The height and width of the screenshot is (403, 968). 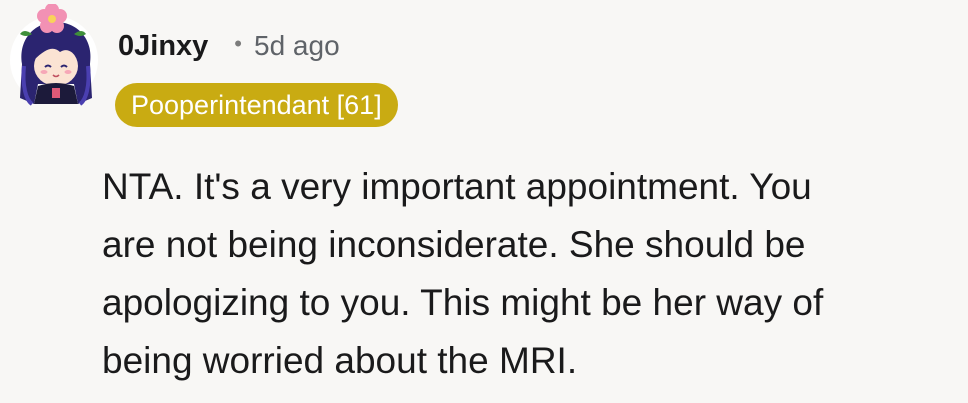 I want to click on user-flair-badge: Pooperintendant [61], so click(x=256, y=105).